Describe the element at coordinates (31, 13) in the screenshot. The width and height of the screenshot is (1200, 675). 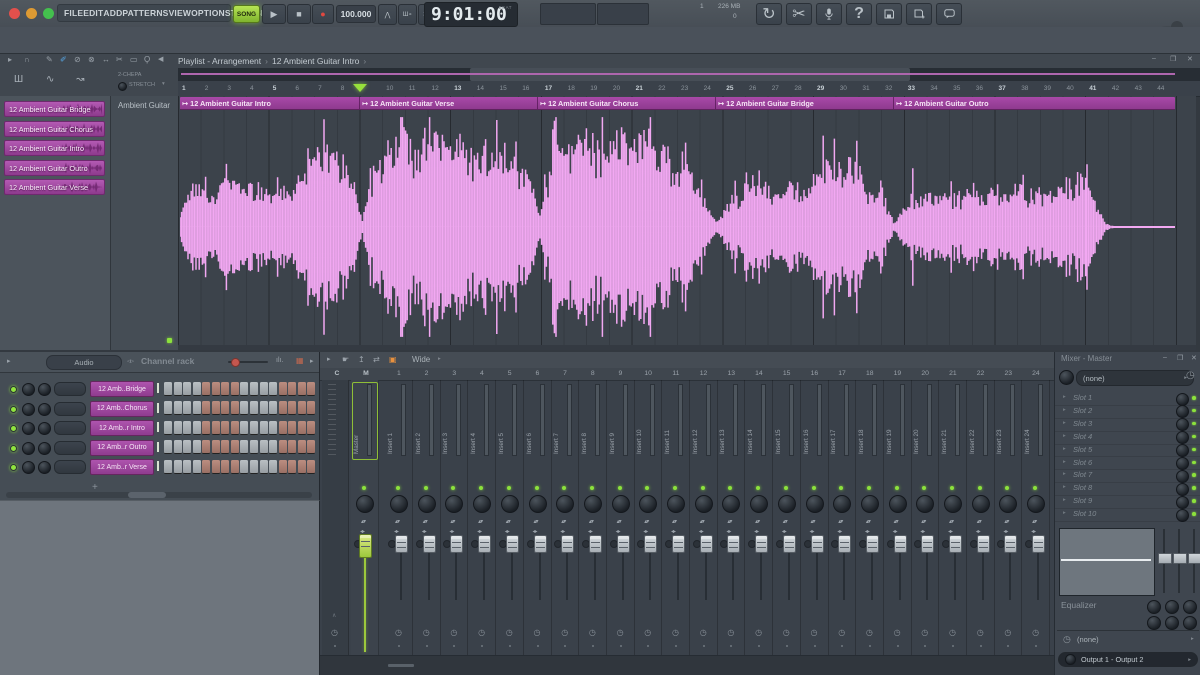
I see `minimize-traffic-light` at that location.